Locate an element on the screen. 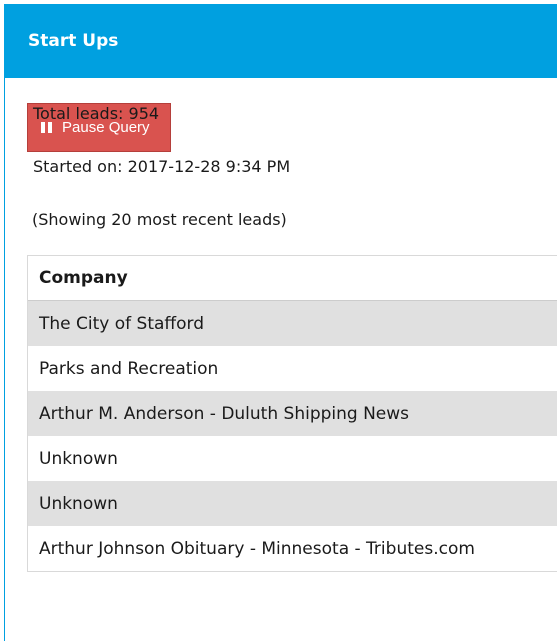 Image resolution: width=557 pixels, height=641 pixels. table-row: The City of Stafford is located at coordinates (292, 323).